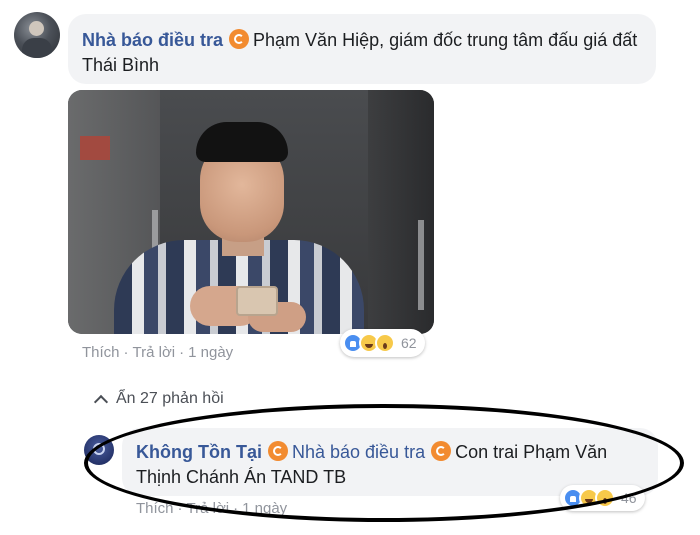  I want to click on reactions-summary: 62, so click(382, 343).